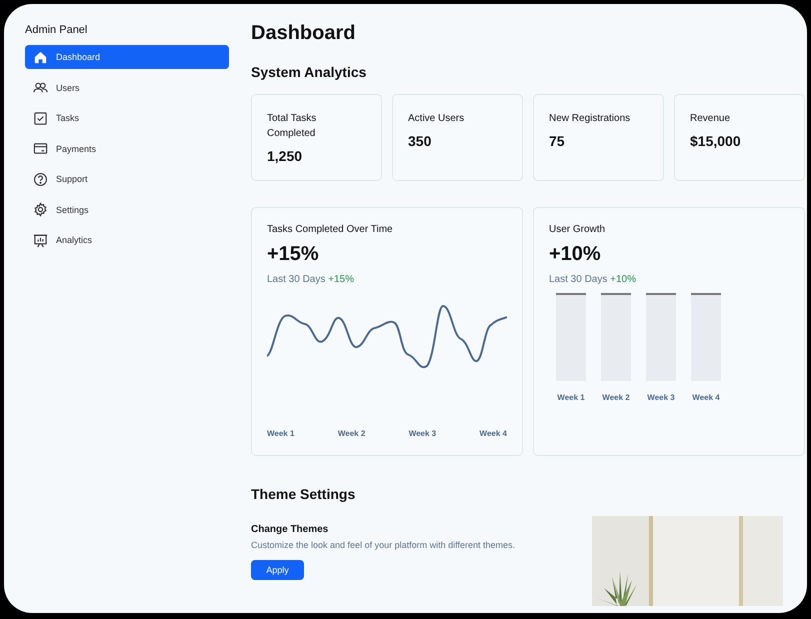  Describe the element at coordinates (437, 119) in the screenshot. I see `stat-label: Active Users` at that location.